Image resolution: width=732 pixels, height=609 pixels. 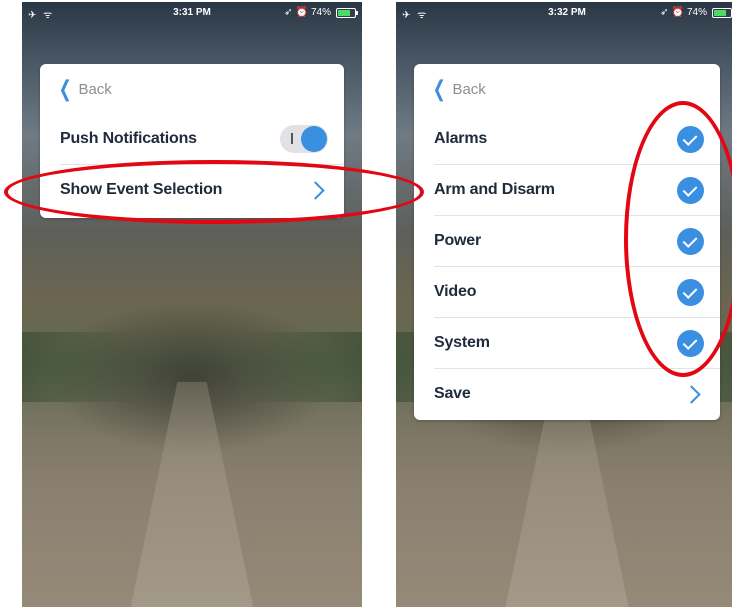 What do you see at coordinates (458, 240) in the screenshot?
I see `event-label: Power` at bounding box center [458, 240].